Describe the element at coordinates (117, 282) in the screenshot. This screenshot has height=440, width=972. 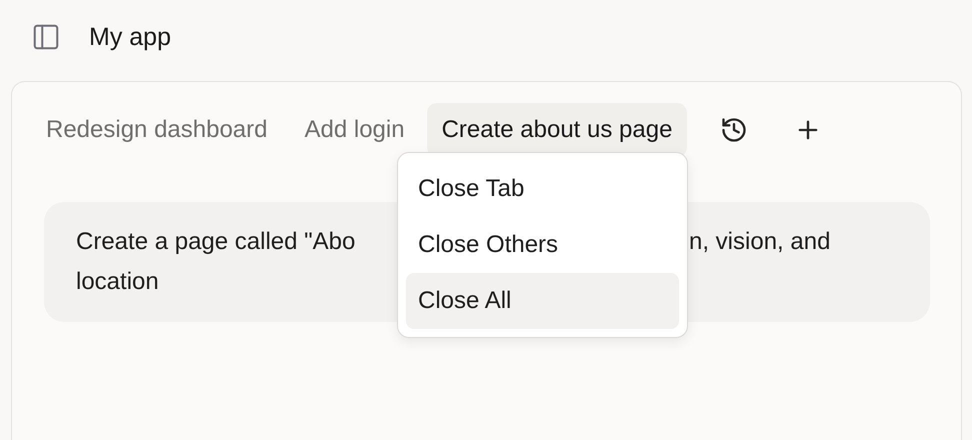
I see `message-text: location` at that location.